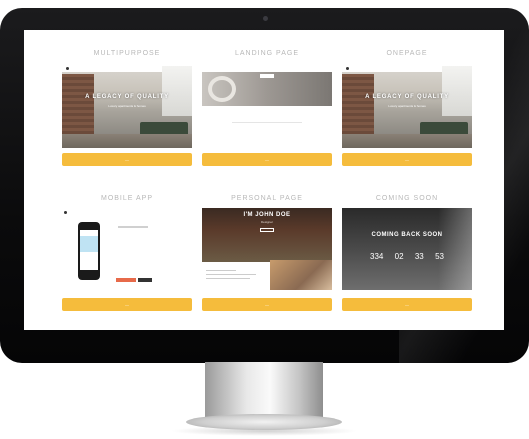 This screenshot has height=439, width=529. I want to click on hero-title: COMING BACK SOON, so click(407, 235).